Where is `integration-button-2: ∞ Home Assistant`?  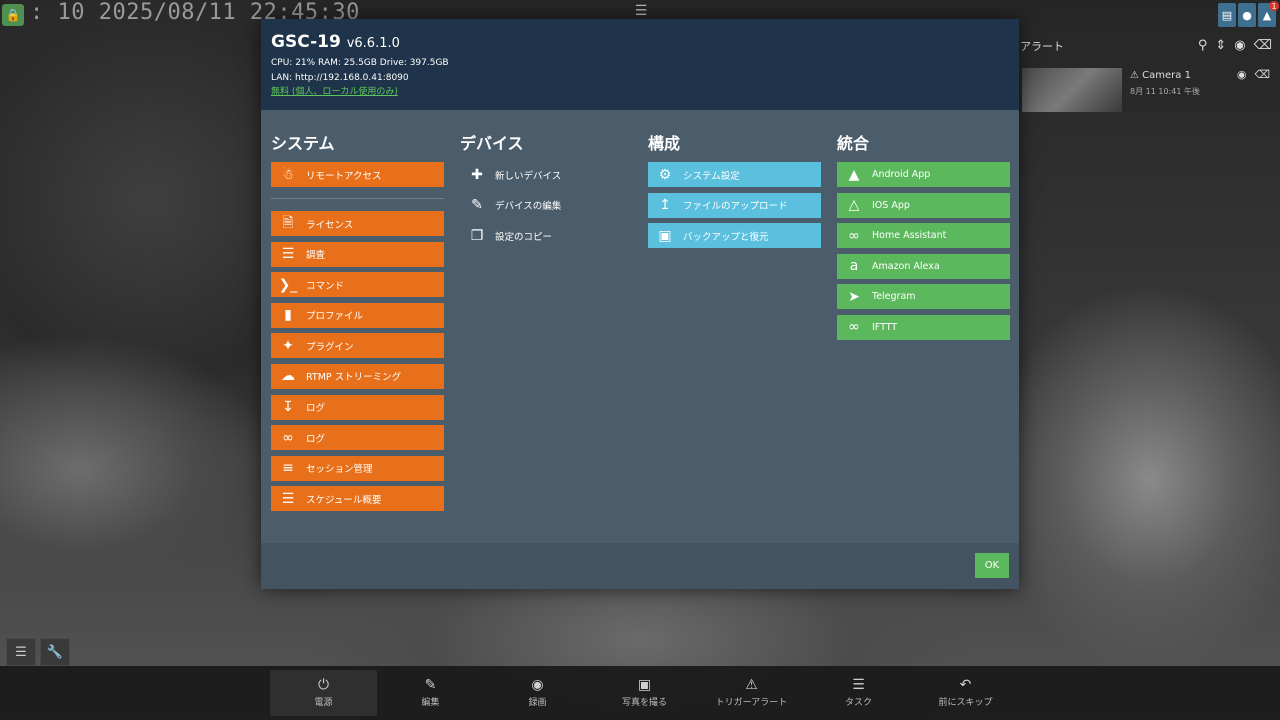 integration-button-2: ∞ Home Assistant is located at coordinates (923, 236).